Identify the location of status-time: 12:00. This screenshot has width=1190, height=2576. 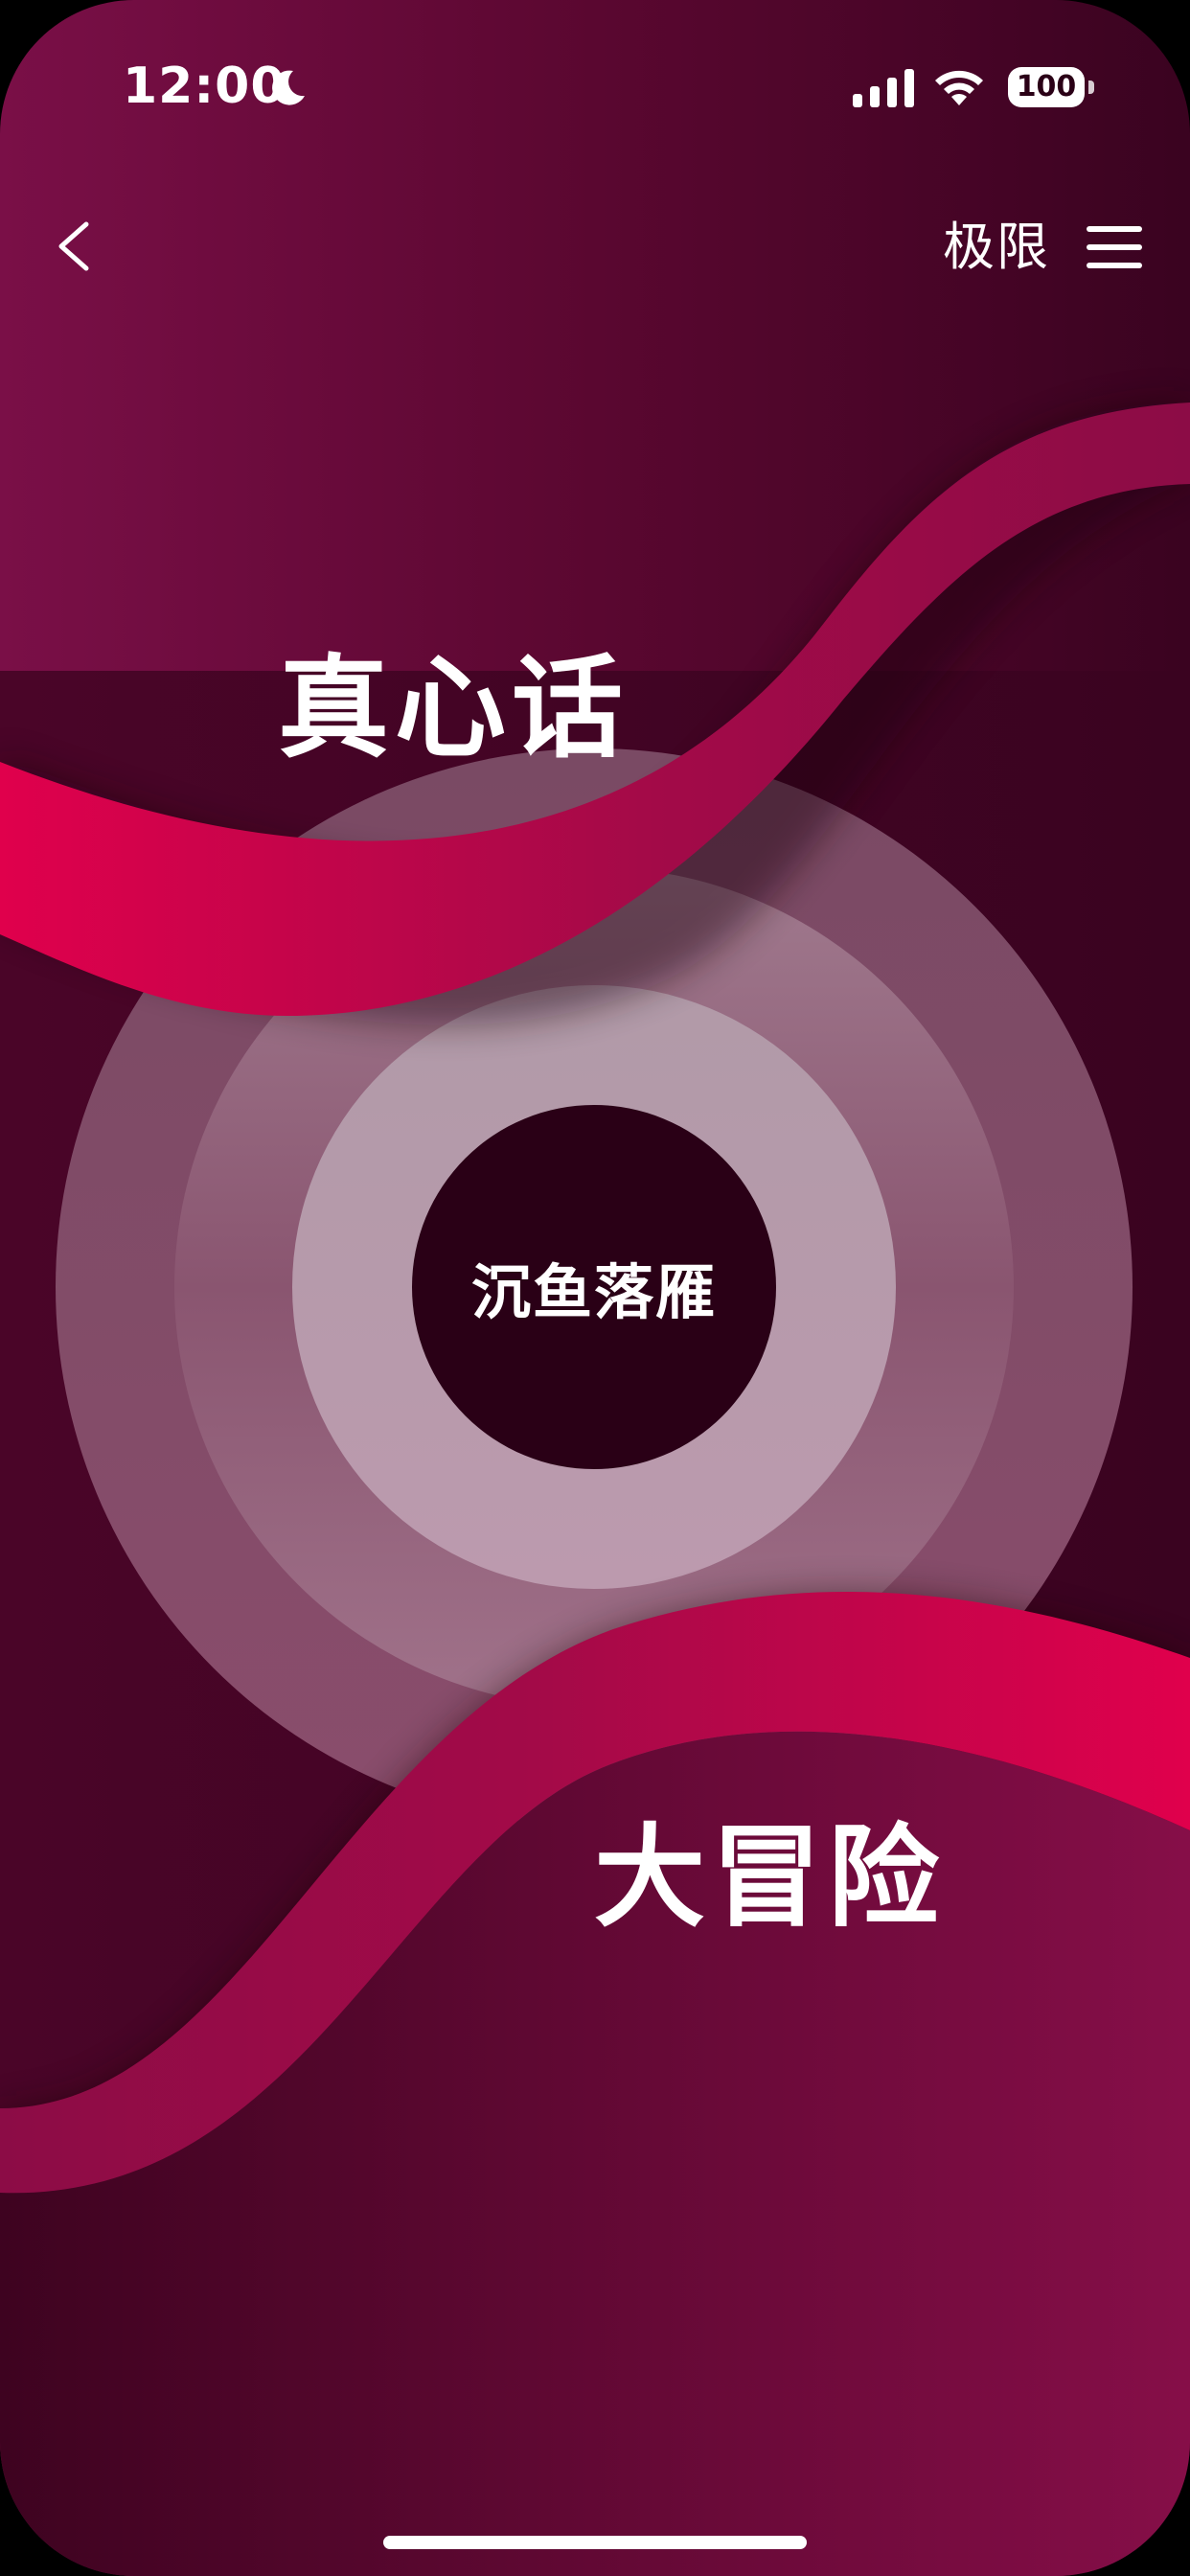
(205, 86).